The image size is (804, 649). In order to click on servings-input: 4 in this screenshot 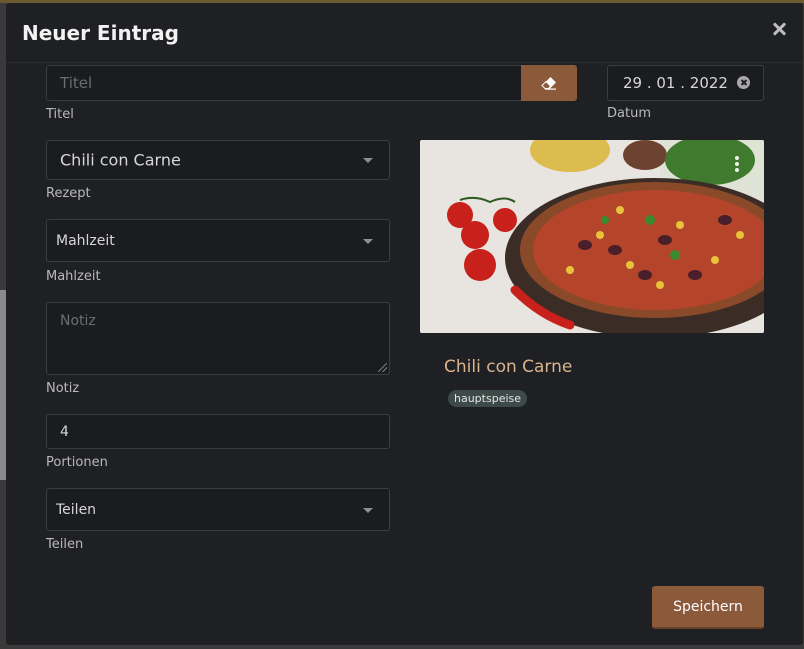, I will do `click(218, 431)`.